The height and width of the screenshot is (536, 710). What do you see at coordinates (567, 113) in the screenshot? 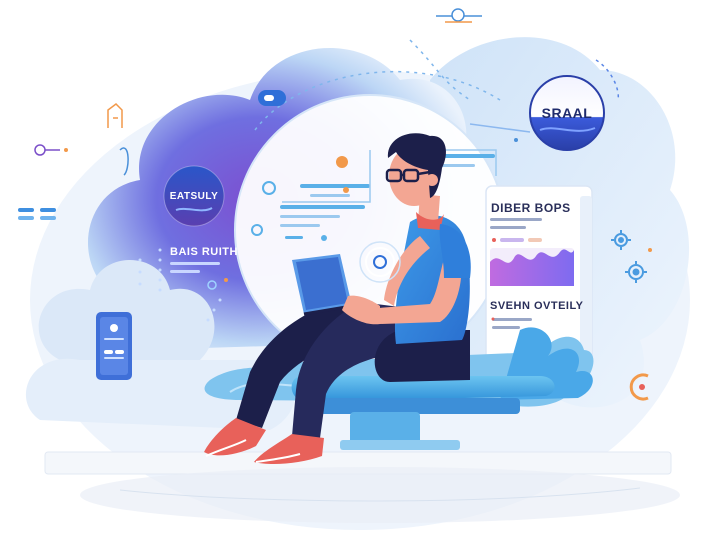
I see `right-badge-label: SRAAL` at bounding box center [567, 113].